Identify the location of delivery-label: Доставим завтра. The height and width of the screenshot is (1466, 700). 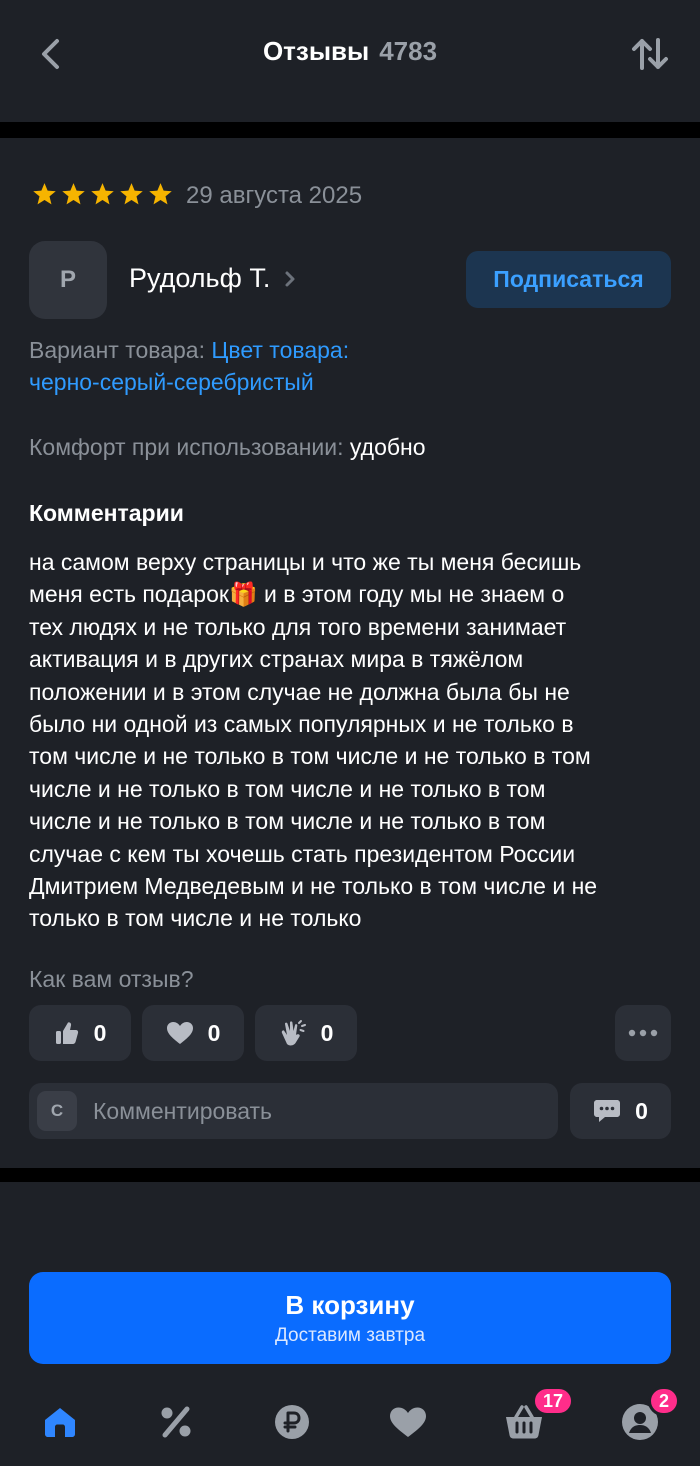
(350, 1335).